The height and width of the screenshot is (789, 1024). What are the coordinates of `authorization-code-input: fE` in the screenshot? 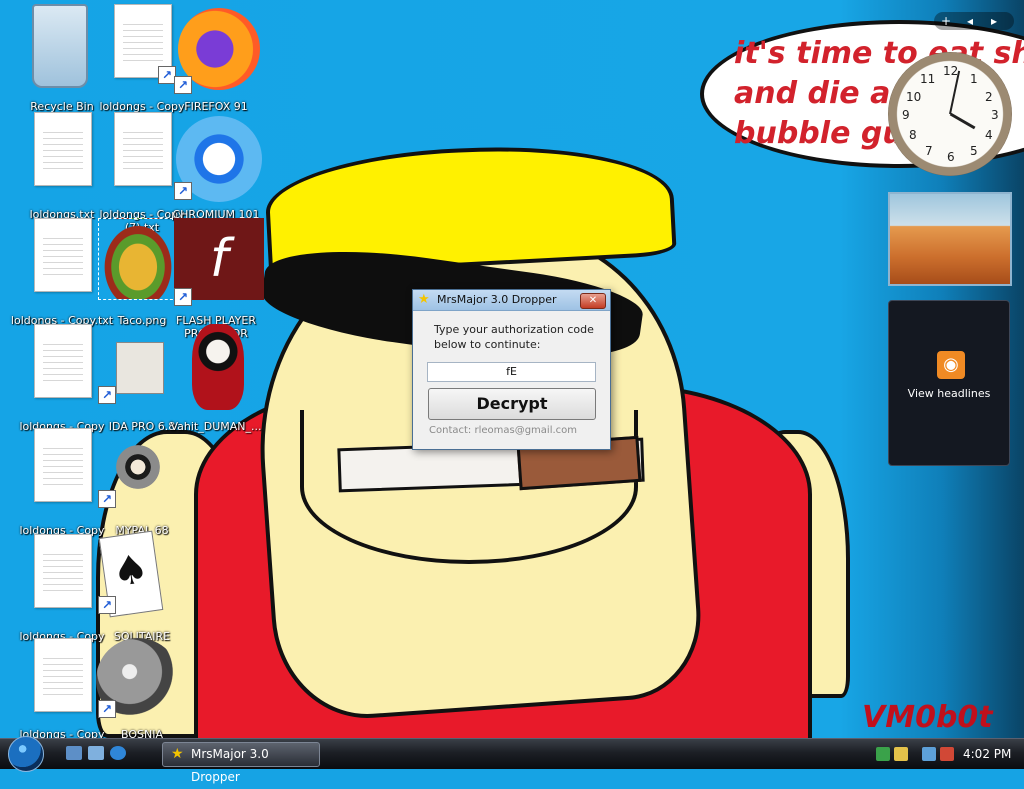 It's located at (511, 372).